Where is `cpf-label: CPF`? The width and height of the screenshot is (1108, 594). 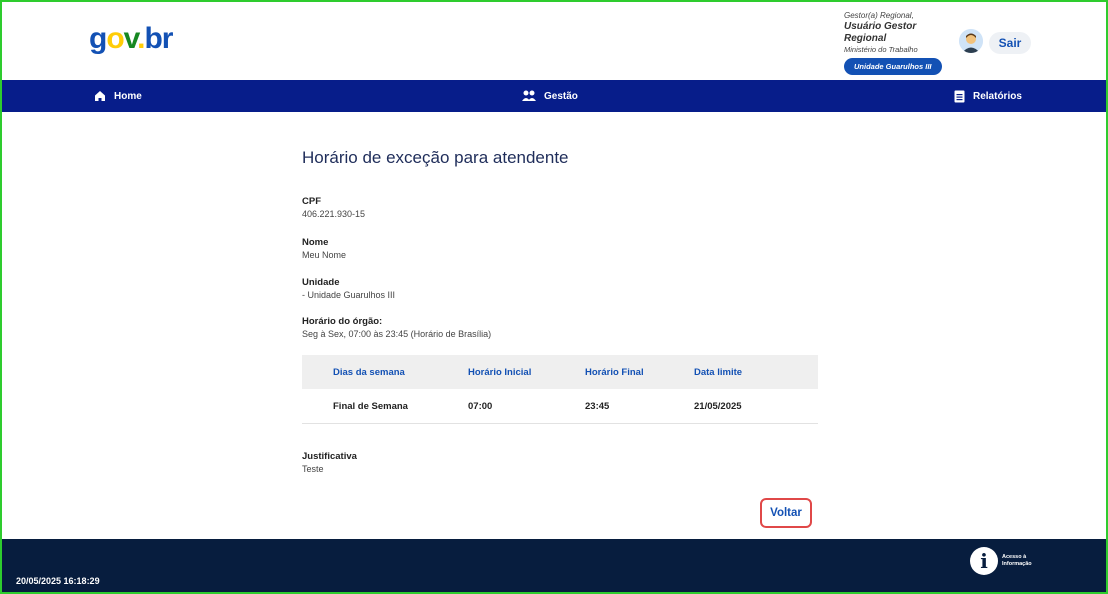 cpf-label: CPF is located at coordinates (311, 201).